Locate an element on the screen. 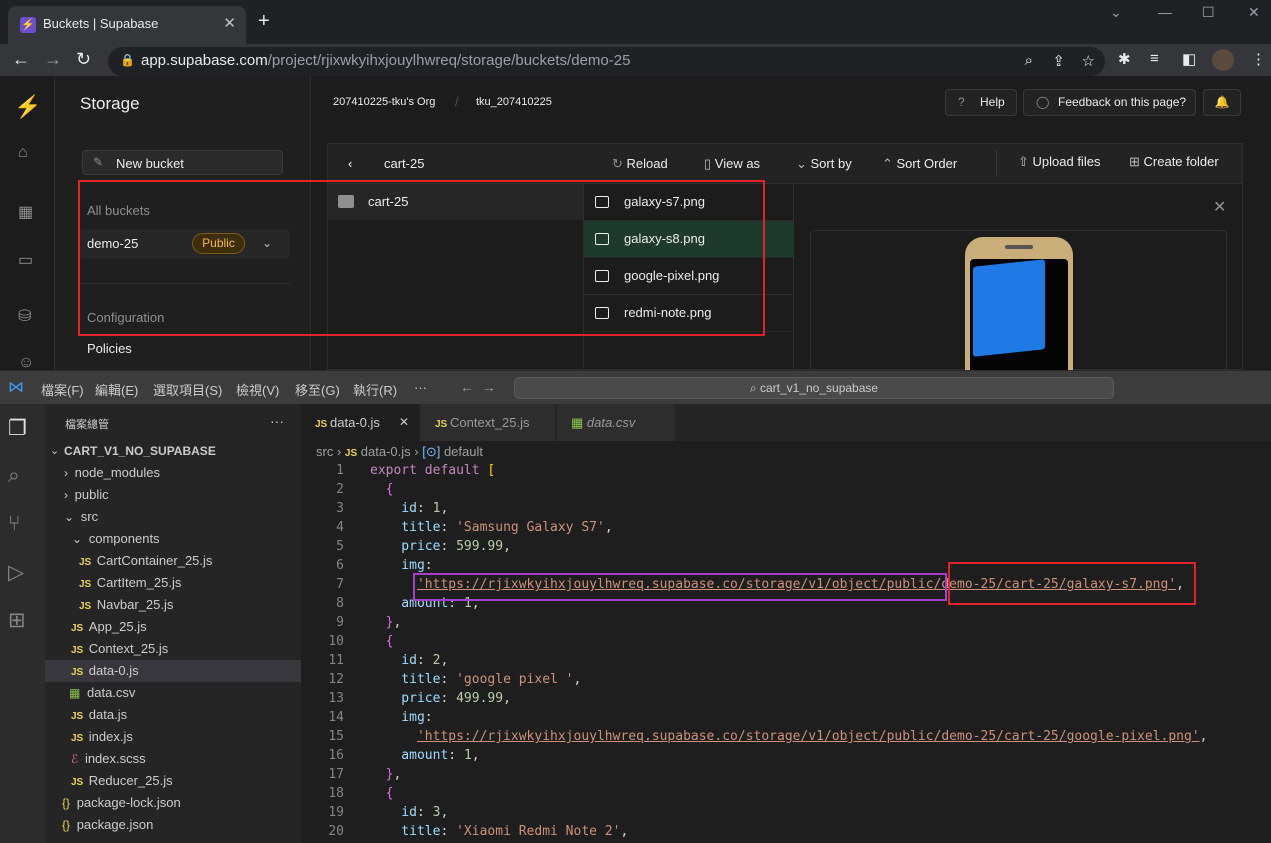 Image resolution: width=1271 pixels, height=843 pixels. tree-item: JS CartContainer_25.js is located at coordinates (145, 560).